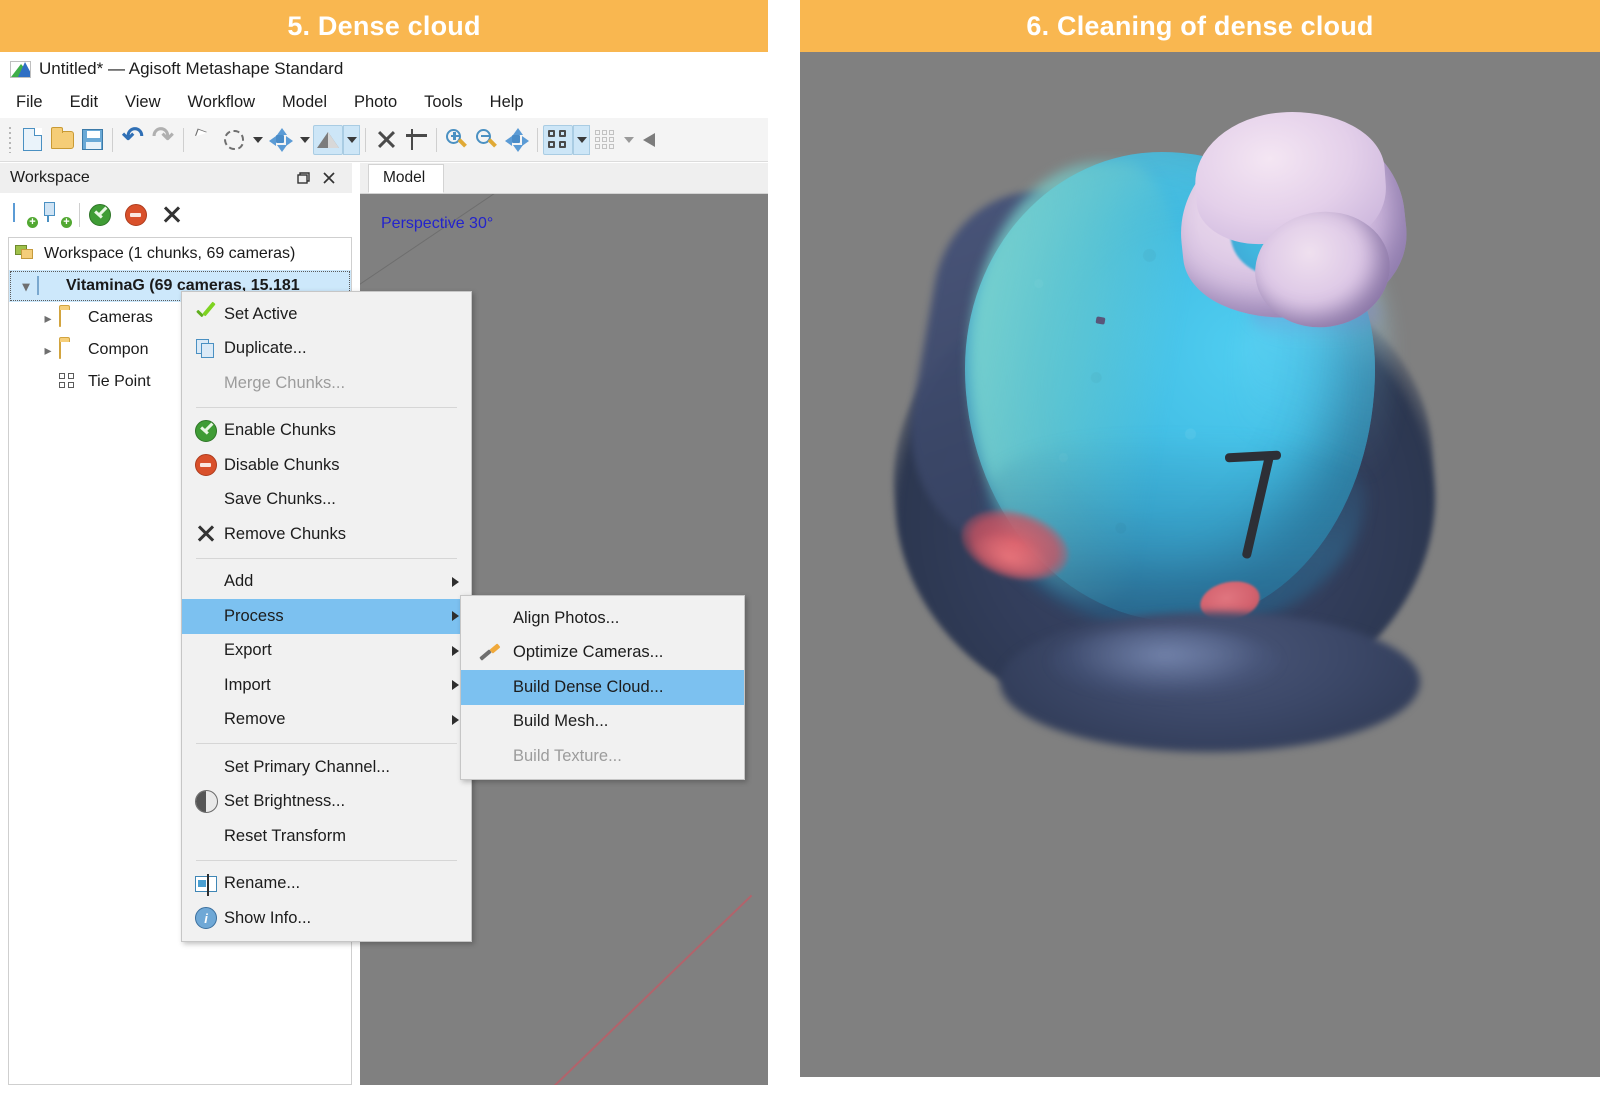  I want to click on tree-row-workspace: Workspace (1 chunks, 69 cameras), so click(180, 254).